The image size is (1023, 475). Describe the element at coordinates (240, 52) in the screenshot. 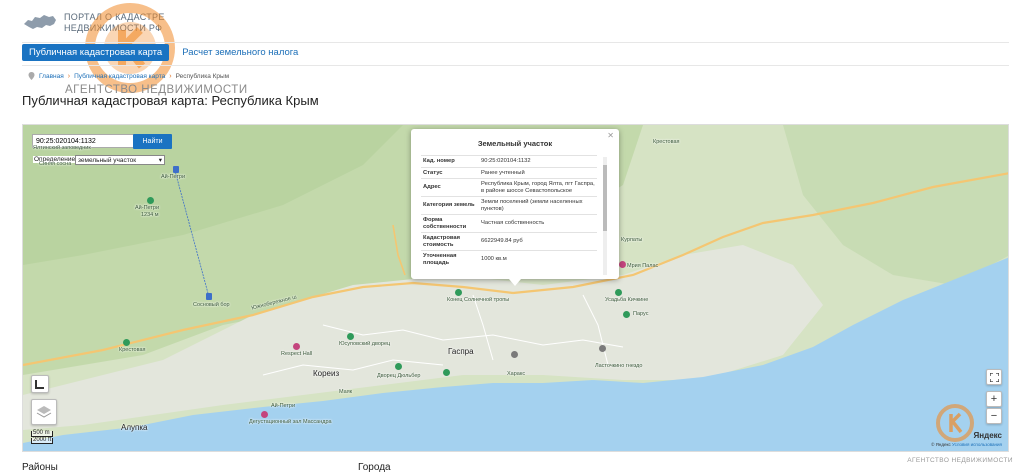

I see `tab-land-tax: Расчет земельного налога` at that location.